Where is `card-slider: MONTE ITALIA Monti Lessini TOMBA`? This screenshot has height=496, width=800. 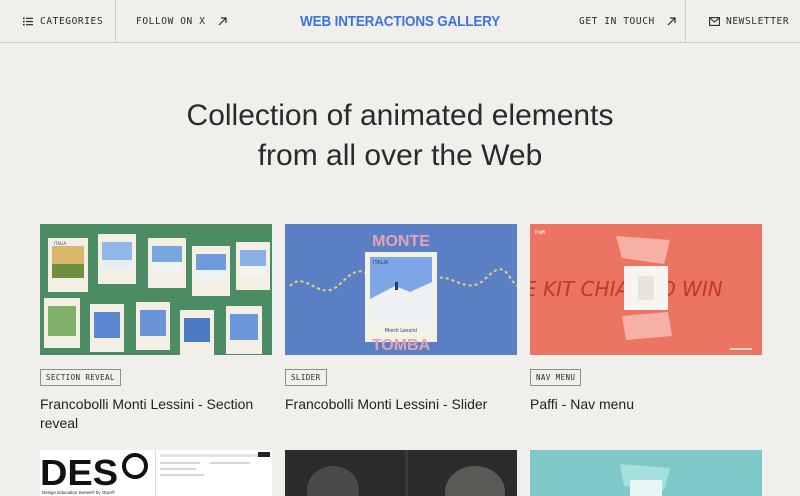
card-slider: MONTE ITALIA Monti Lessini TOMBA is located at coordinates (401, 289).